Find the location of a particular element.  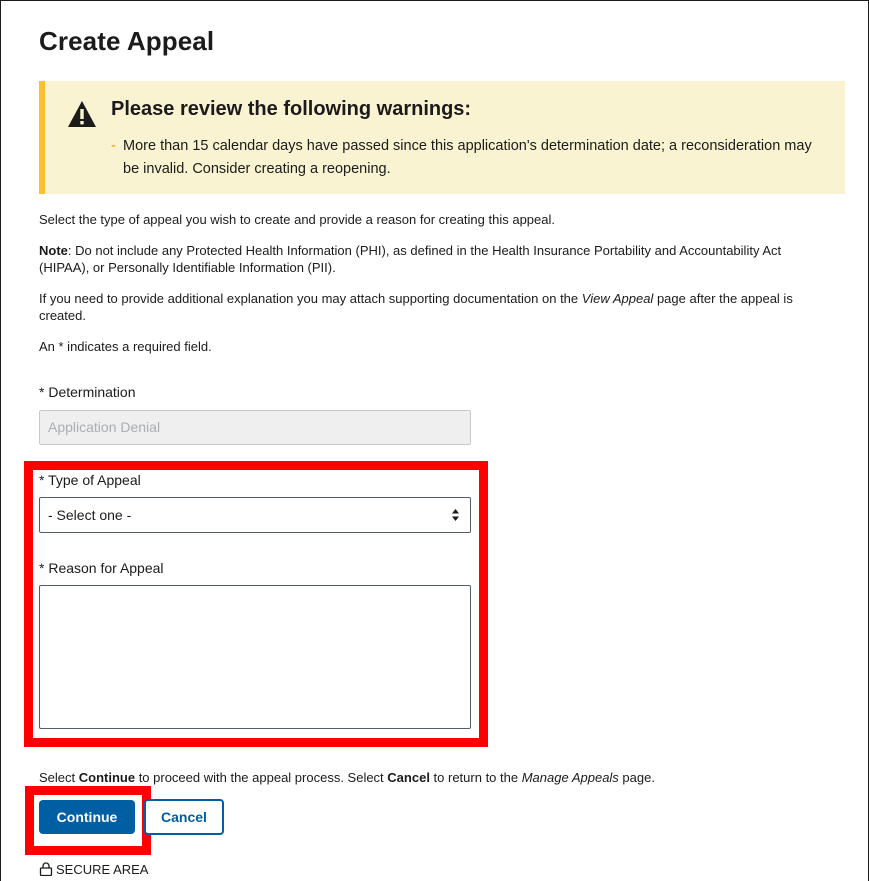

lock-icon is located at coordinates (46, 869).